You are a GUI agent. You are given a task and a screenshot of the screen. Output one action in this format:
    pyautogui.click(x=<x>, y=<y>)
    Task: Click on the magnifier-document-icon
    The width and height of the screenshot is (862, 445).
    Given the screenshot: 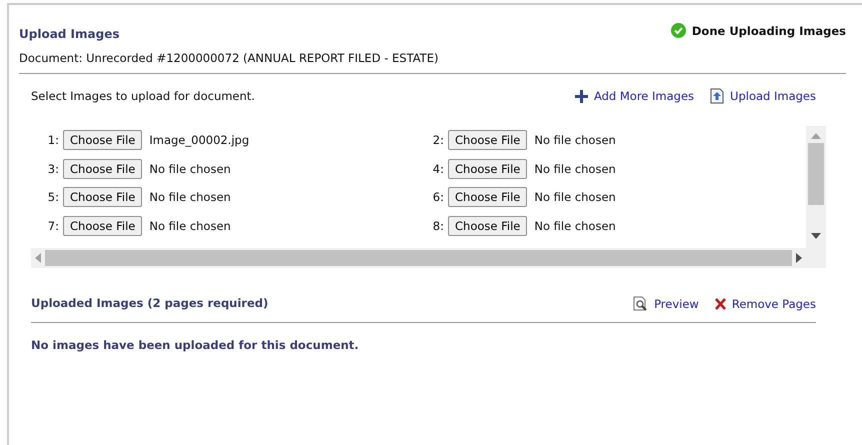 What is the action you would take?
    pyautogui.click(x=640, y=303)
    